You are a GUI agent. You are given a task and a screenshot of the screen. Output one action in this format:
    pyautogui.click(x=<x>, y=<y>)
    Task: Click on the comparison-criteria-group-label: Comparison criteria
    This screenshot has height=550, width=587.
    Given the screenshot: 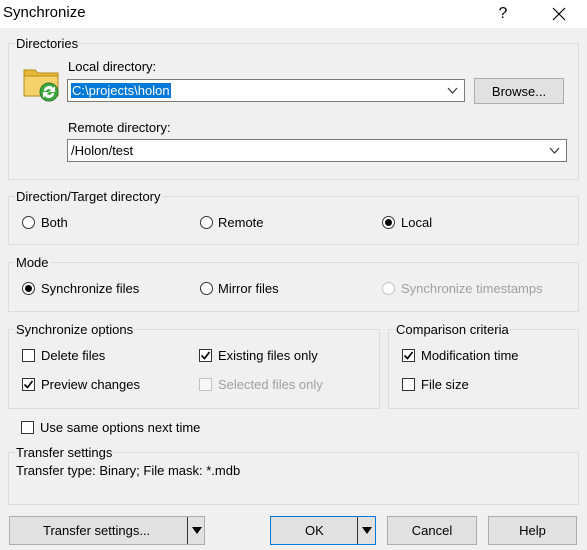 What is the action you would take?
    pyautogui.click(x=452, y=329)
    